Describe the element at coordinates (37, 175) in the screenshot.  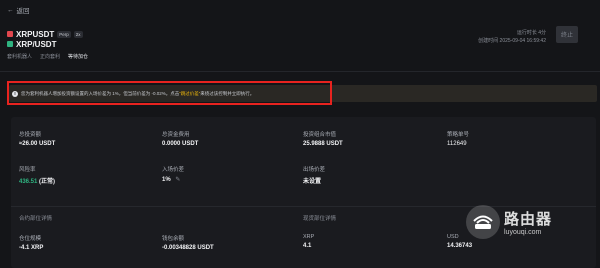
I see `risk-rate: 风险率 436.51 (正常)` at that location.